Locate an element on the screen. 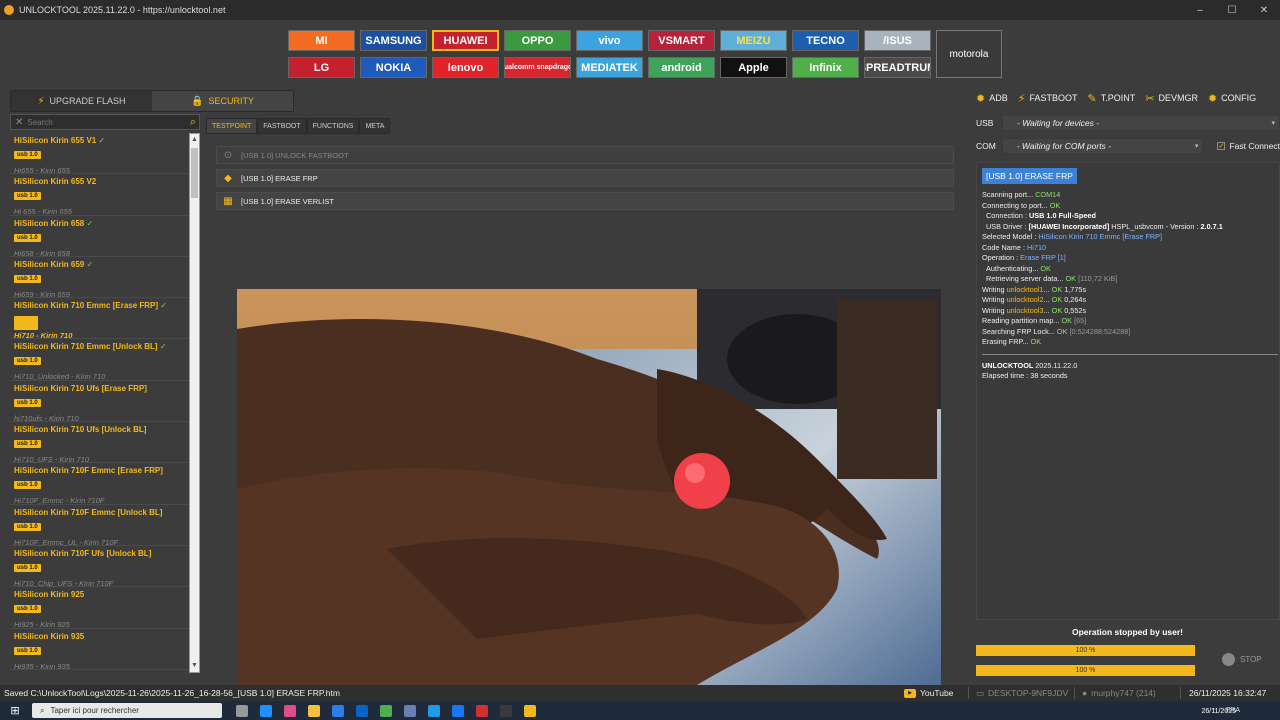  tab-security: 🔒 SECURITY is located at coordinates (222, 101).